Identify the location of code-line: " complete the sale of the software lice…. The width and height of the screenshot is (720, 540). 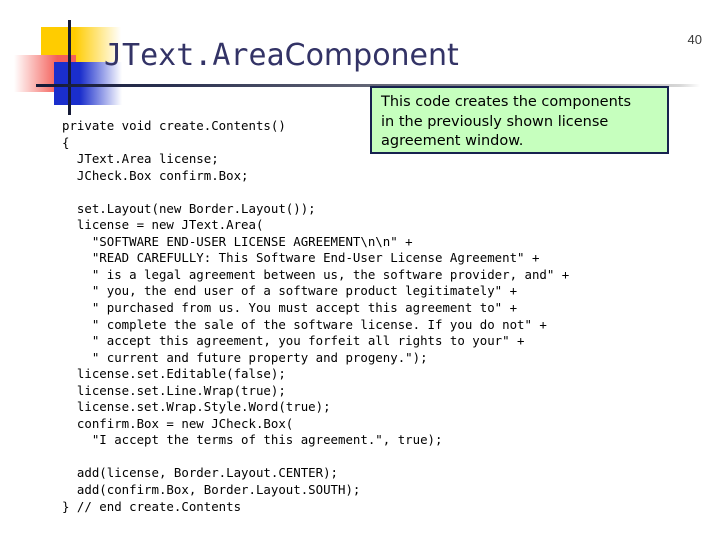
(304, 324).